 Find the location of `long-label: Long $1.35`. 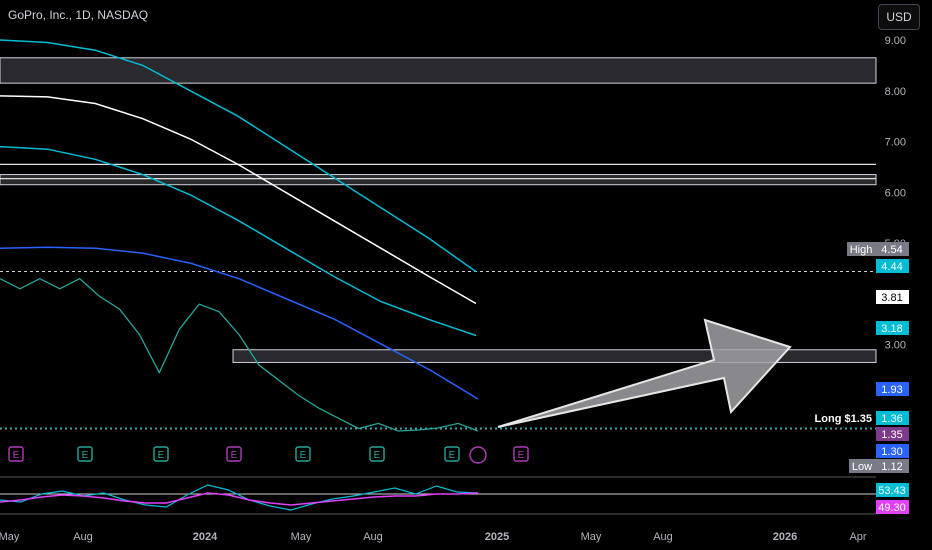

long-label: Long $1.35 is located at coordinates (843, 419).